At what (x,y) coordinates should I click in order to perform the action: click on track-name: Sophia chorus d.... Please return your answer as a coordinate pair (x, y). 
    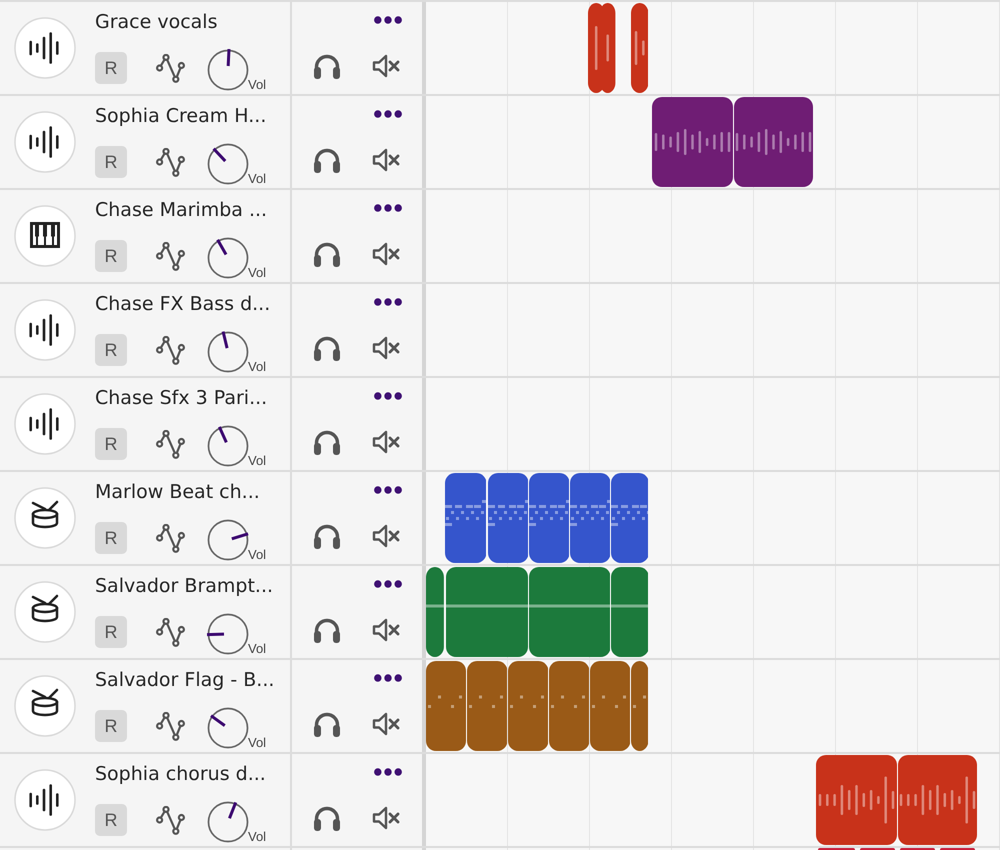
    Looking at the image, I should click on (180, 774).